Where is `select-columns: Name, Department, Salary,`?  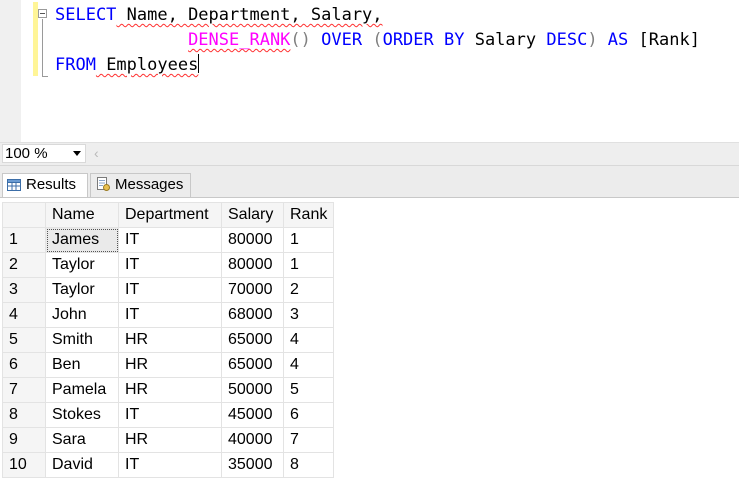 select-columns: Name, Department, Salary, is located at coordinates (249, 15).